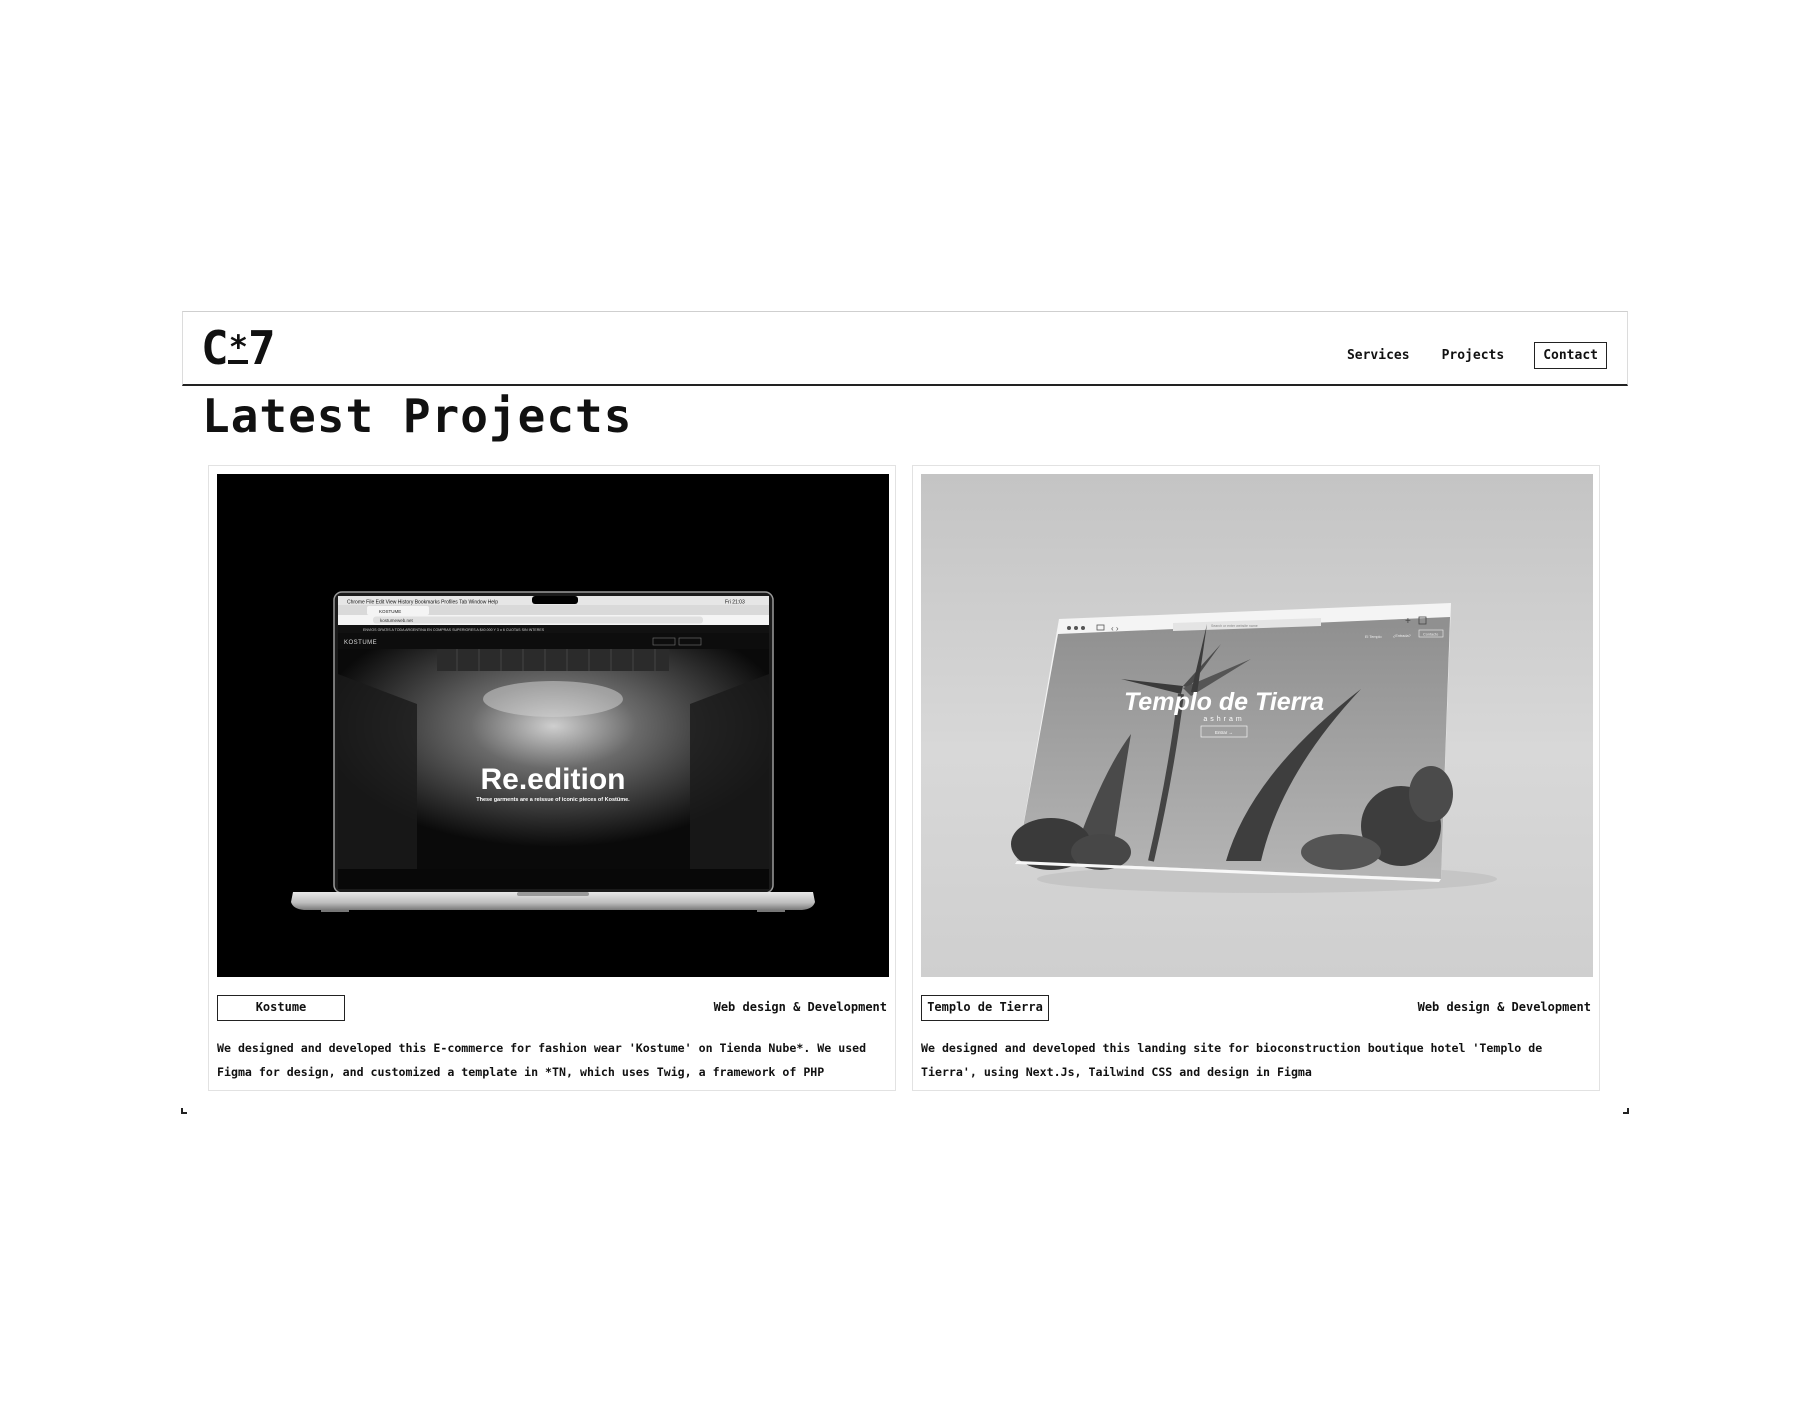 The image size is (1800, 1416). I want to click on section-title: Latest Projects, so click(417, 416).